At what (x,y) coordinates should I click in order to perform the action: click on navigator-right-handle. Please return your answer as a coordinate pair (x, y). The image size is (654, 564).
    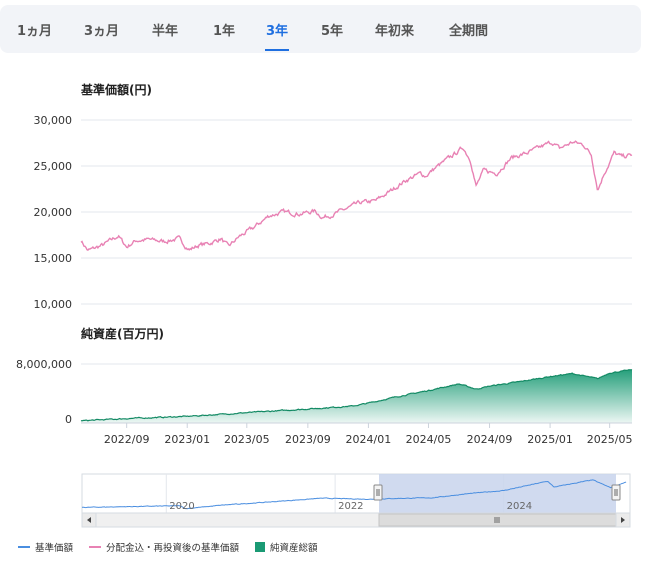
    Looking at the image, I should click on (616, 492).